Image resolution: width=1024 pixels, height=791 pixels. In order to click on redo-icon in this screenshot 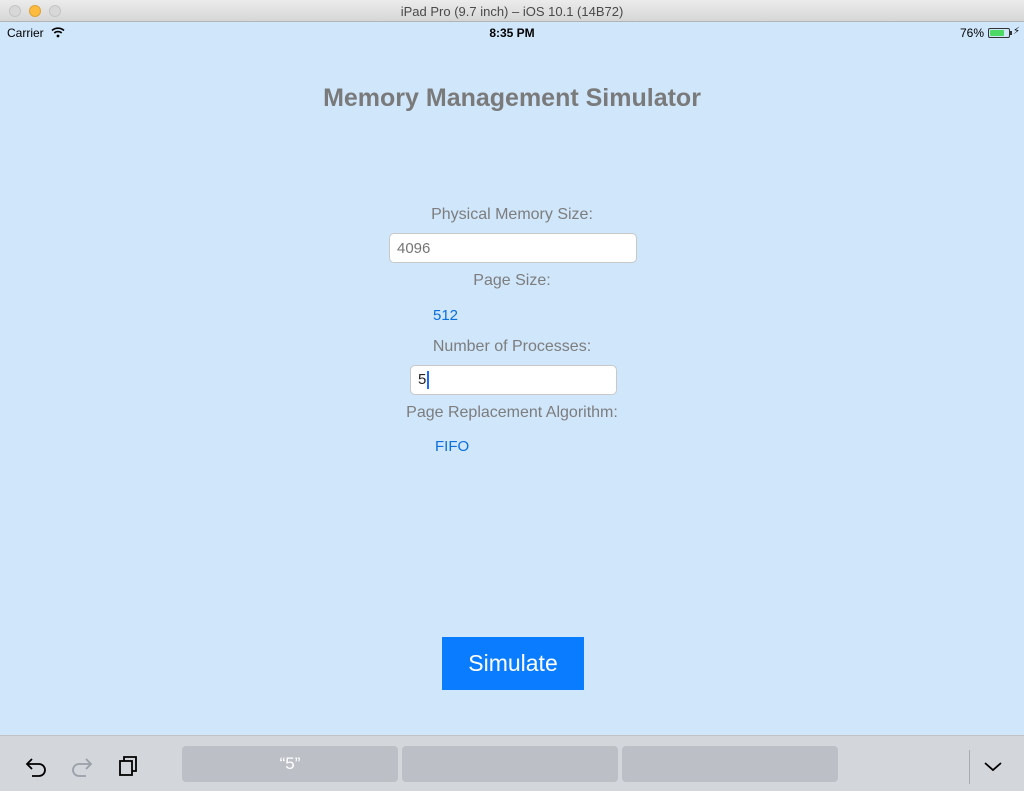, I will do `click(82, 766)`.